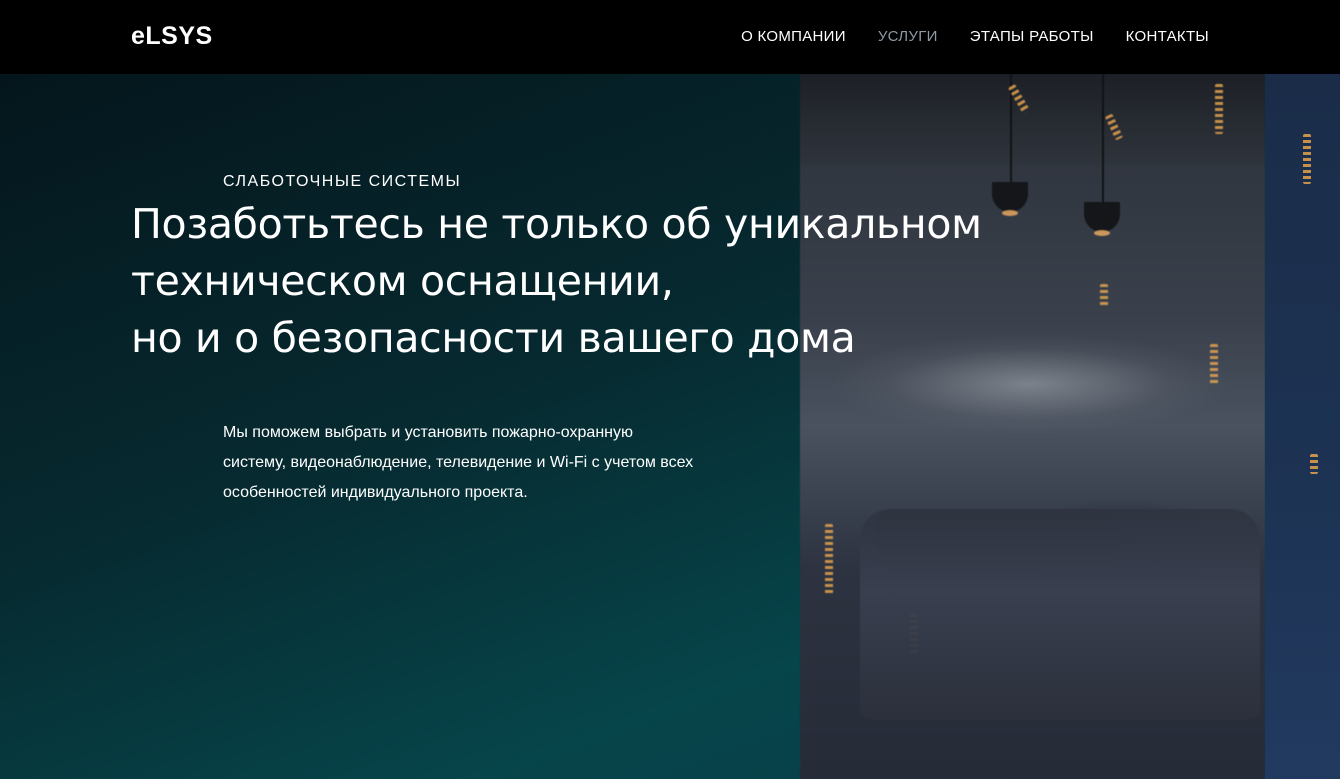  Describe the element at coordinates (1167, 36) in the screenshot. I see `nav-item-contacts: КОНТАКТЫ` at that location.